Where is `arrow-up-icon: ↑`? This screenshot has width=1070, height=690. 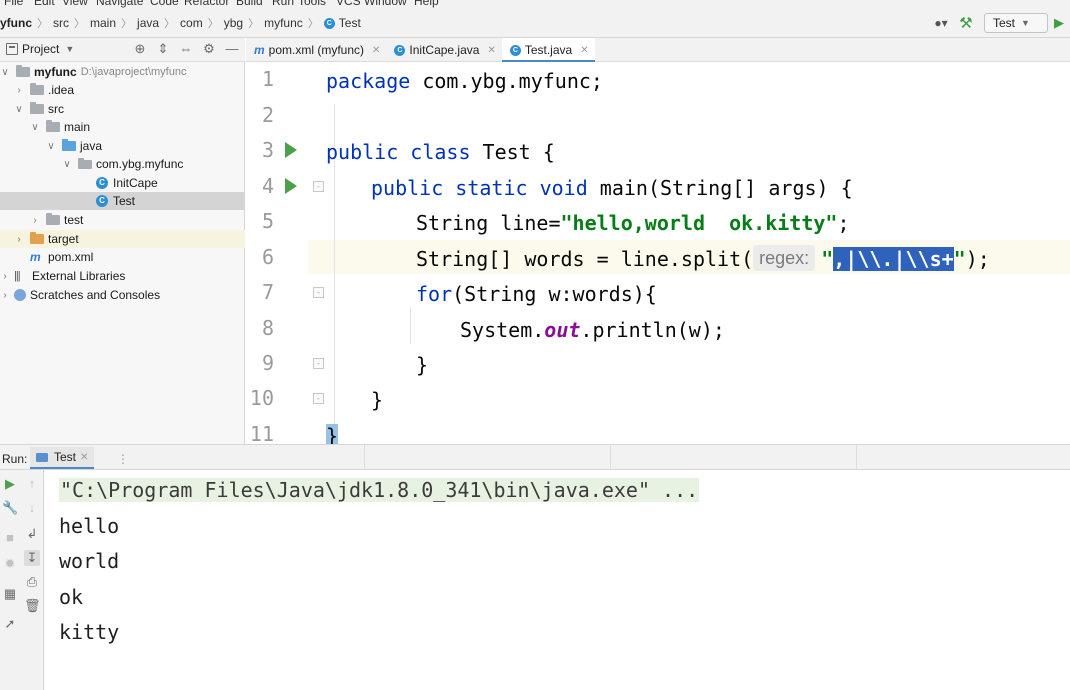 arrow-up-icon: ↑ is located at coordinates (32, 484).